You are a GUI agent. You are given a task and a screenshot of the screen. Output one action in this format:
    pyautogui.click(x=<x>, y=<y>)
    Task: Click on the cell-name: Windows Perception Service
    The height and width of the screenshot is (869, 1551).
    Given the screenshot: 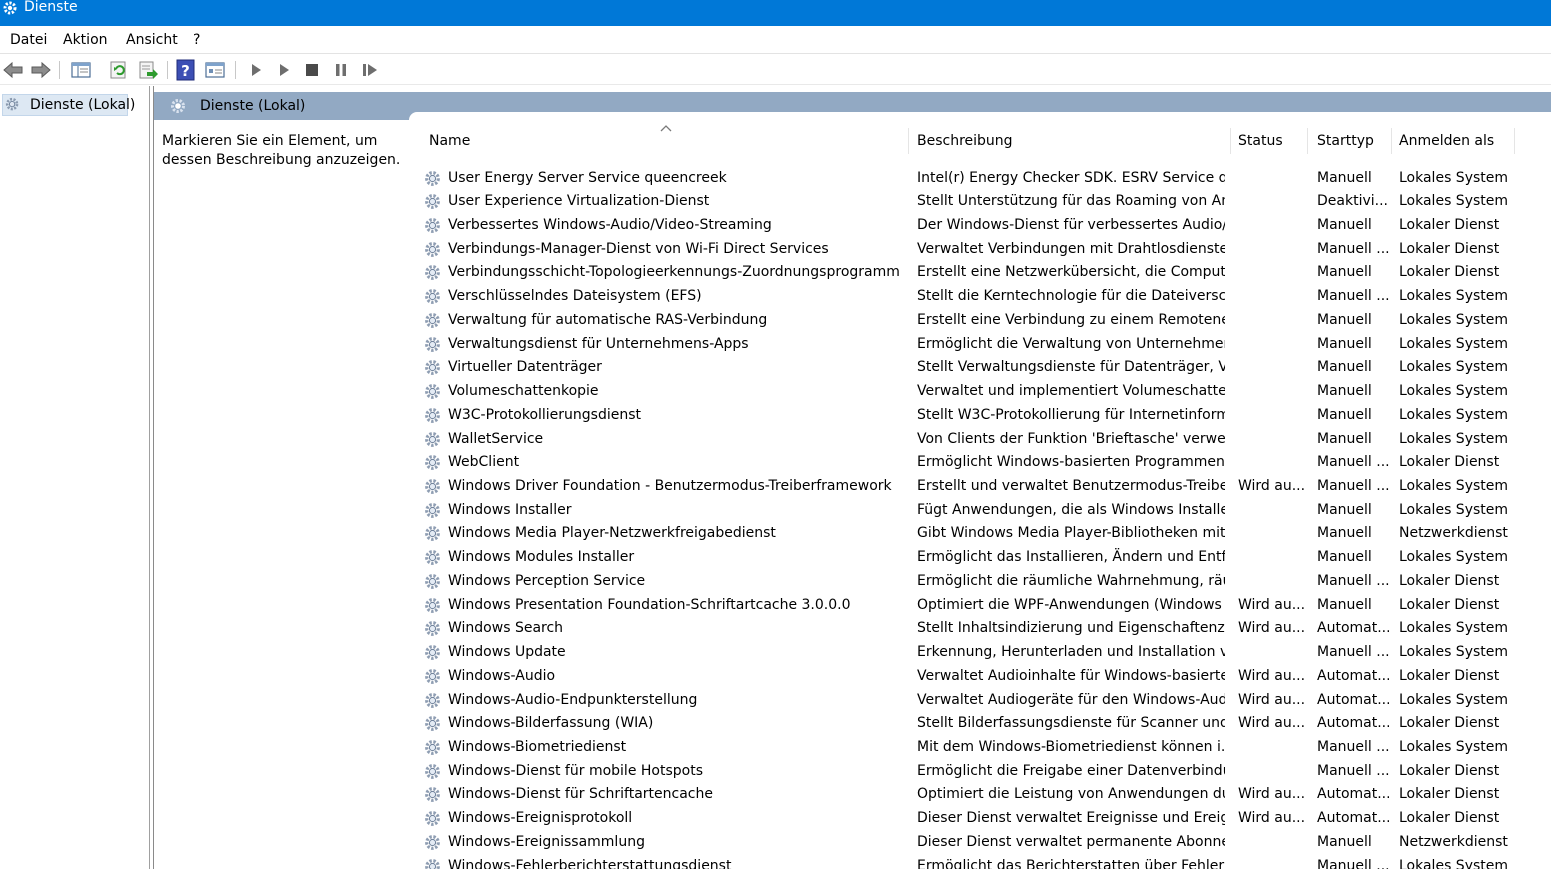 What is the action you would take?
    pyautogui.click(x=547, y=580)
    